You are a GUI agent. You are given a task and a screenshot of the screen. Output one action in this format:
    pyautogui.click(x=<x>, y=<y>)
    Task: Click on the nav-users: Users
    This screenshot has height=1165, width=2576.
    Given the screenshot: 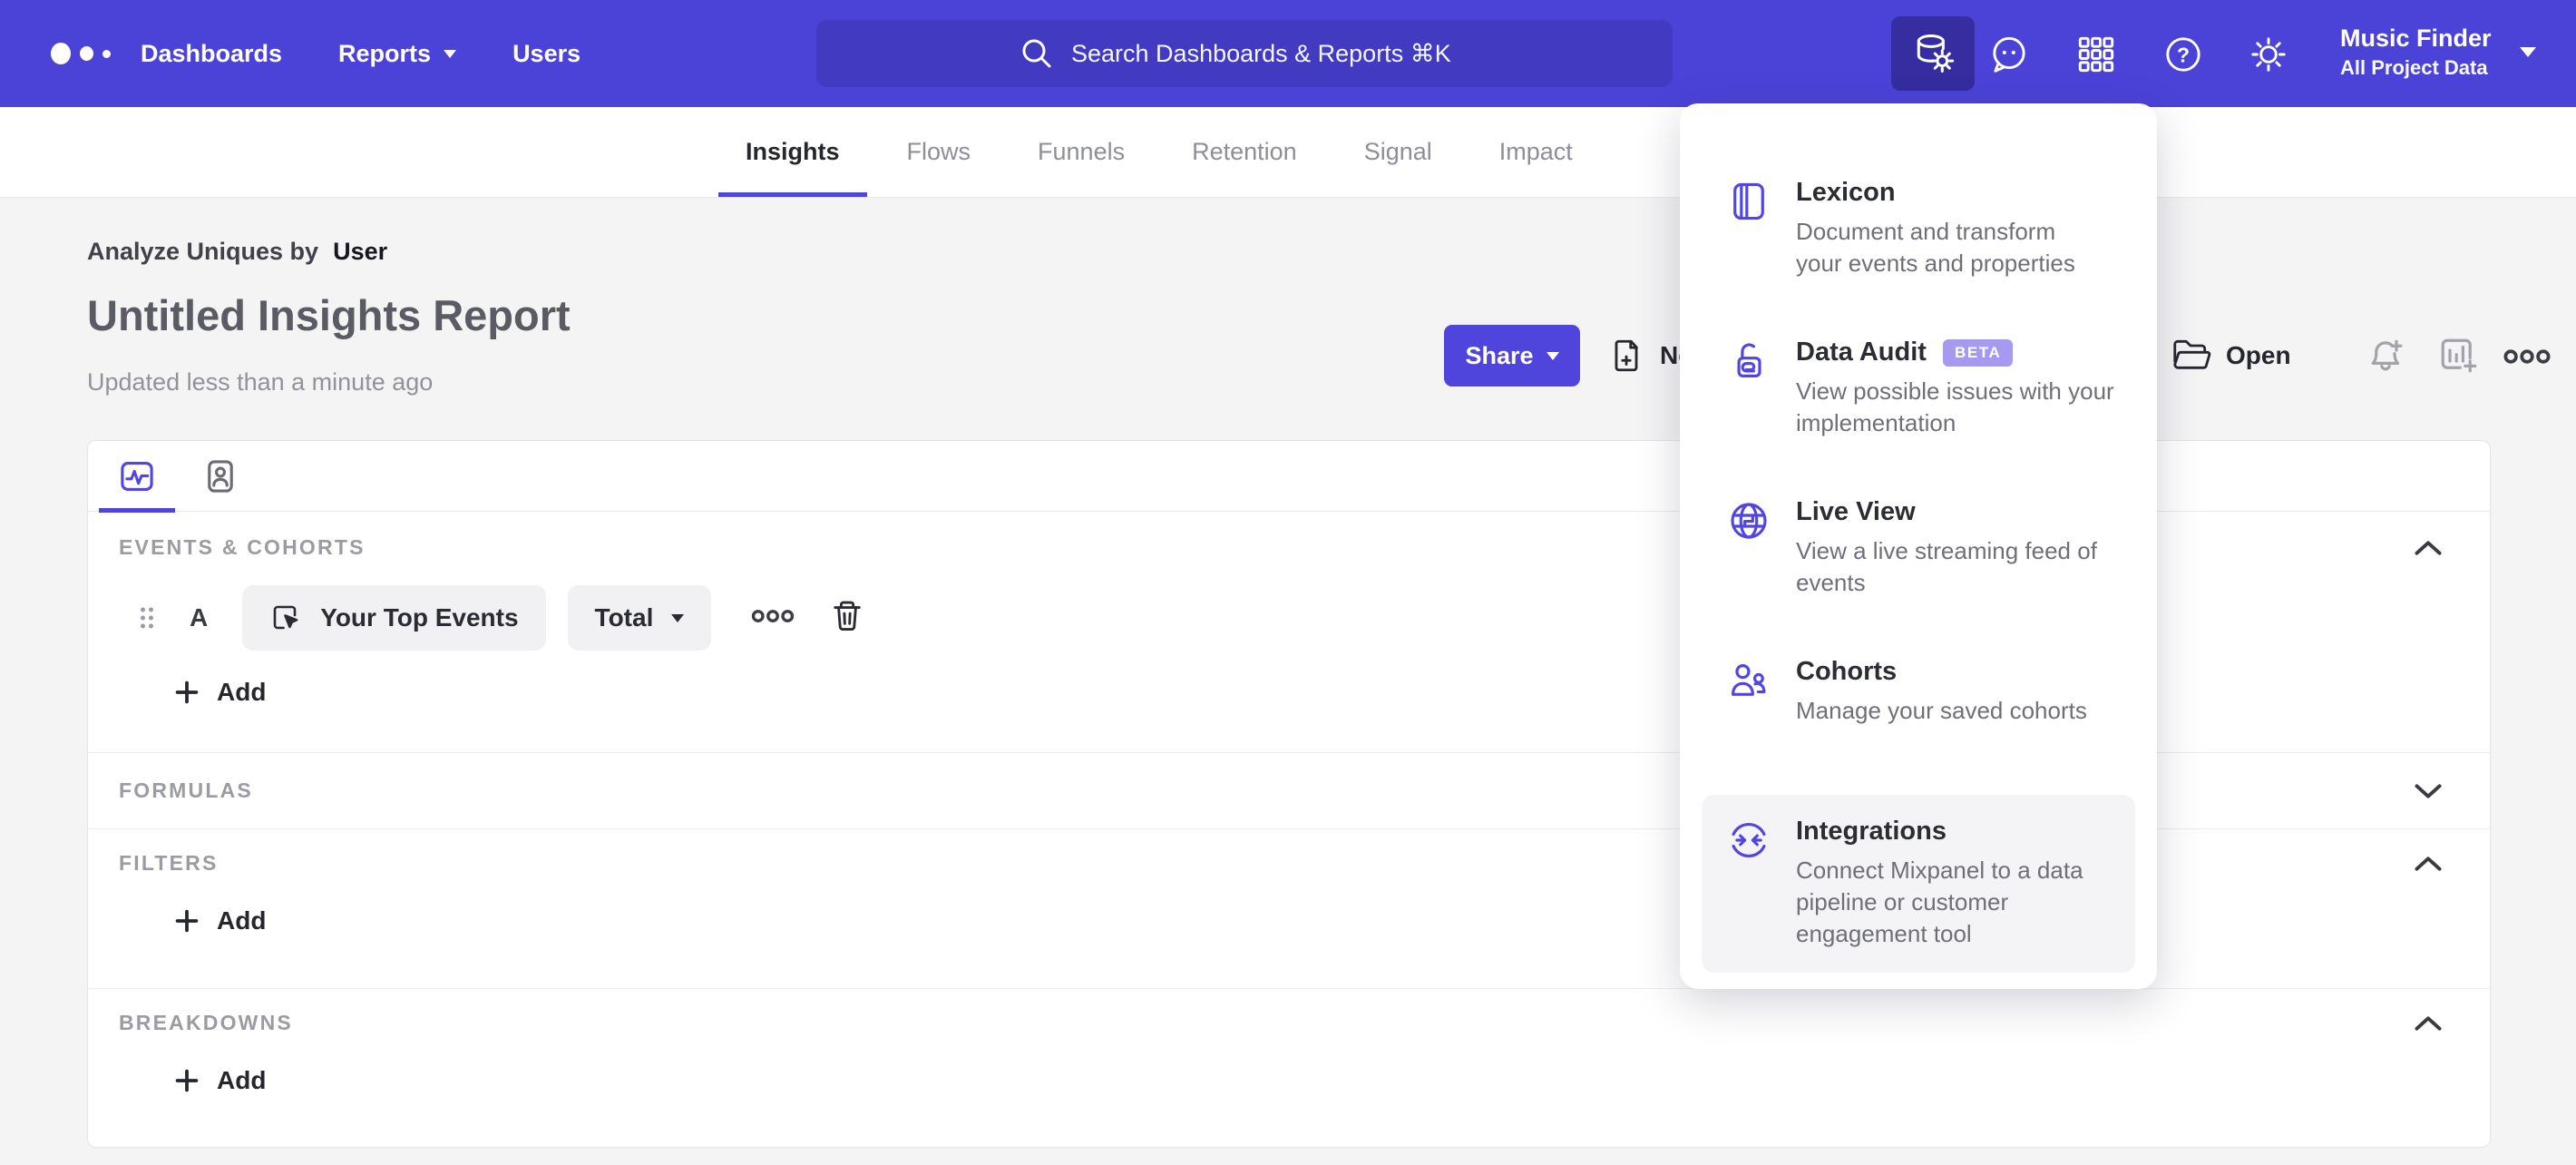 What is the action you would take?
    pyautogui.click(x=546, y=54)
    